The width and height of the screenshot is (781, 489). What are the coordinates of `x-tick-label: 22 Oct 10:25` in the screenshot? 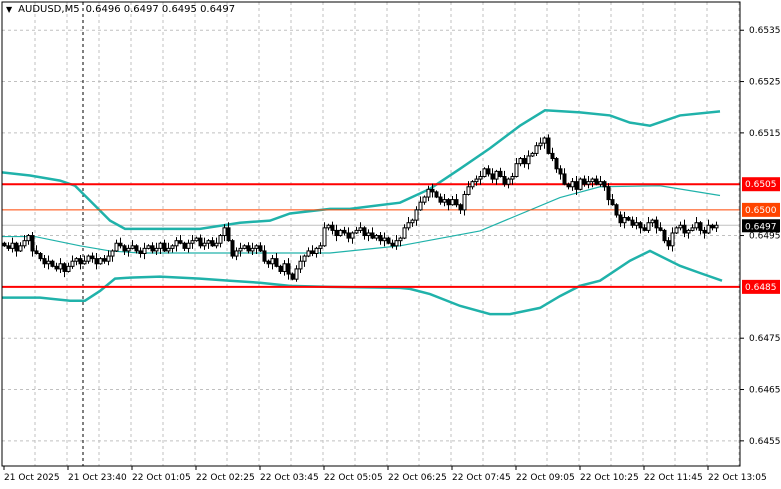 It's located at (609, 478).